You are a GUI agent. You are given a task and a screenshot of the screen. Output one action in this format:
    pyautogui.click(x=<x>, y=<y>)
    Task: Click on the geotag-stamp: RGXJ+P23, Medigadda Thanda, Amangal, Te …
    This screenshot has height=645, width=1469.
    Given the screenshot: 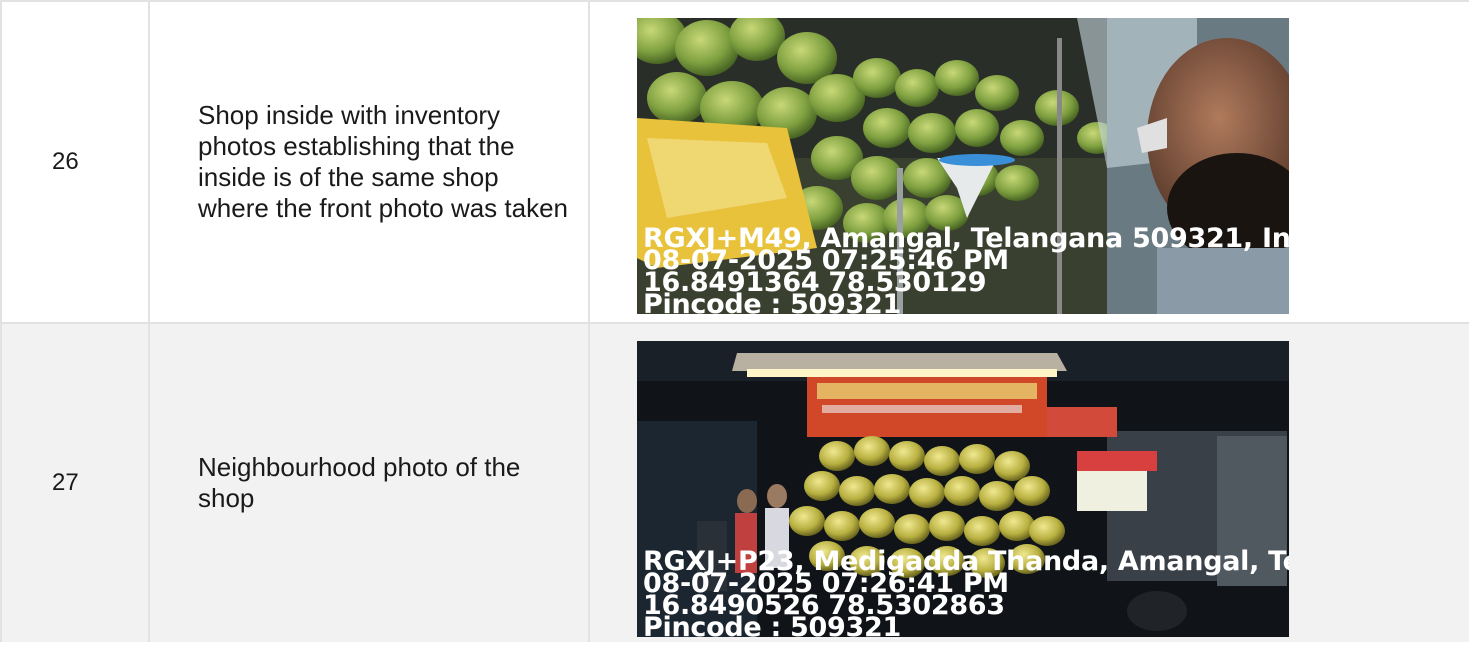 What is the action you would take?
    pyautogui.click(x=966, y=592)
    